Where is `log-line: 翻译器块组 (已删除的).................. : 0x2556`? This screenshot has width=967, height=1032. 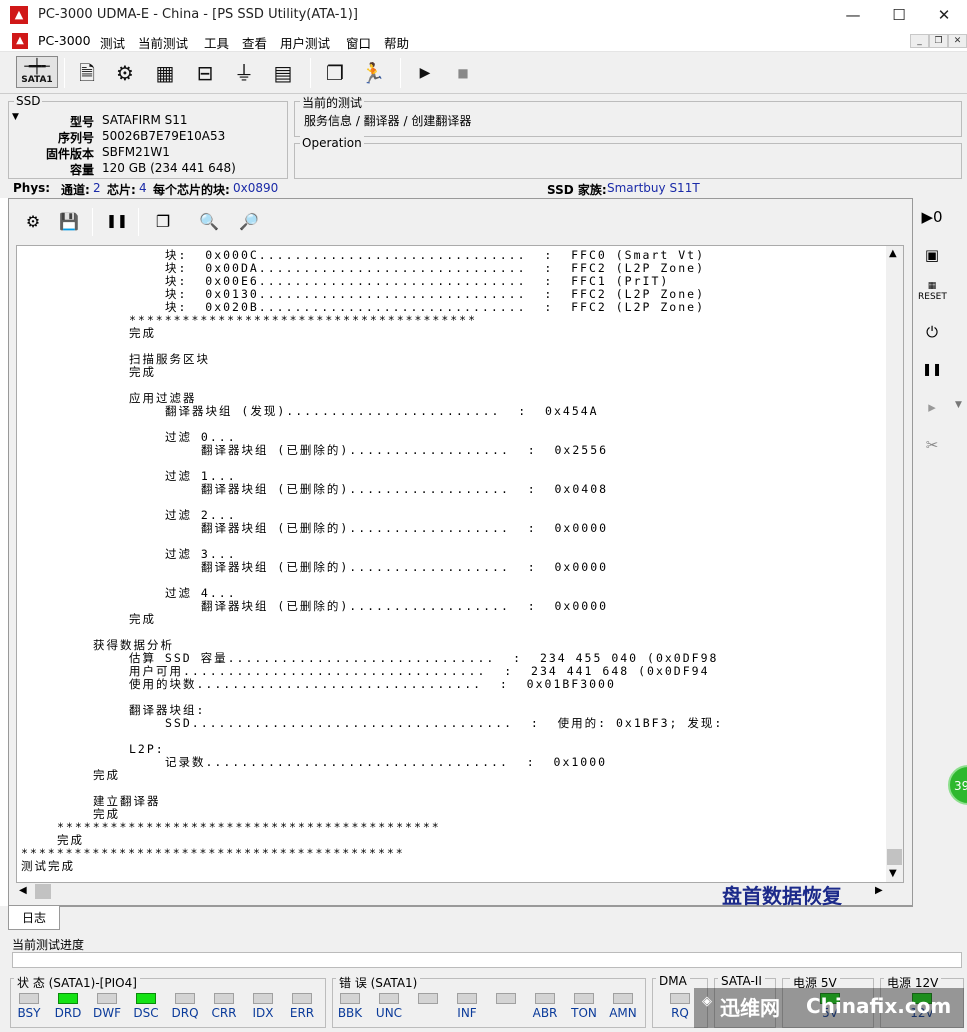
log-line: 翻译器块组 (已删除的).................. : 0x2556 is located at coordinates (405, 450).